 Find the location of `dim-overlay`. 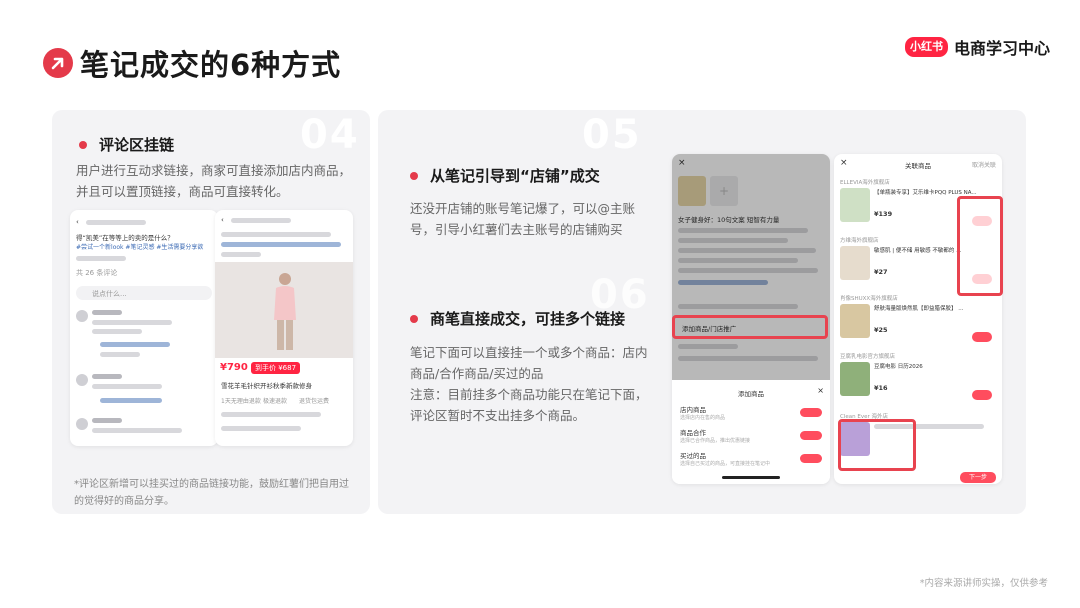

dim-overlay is located at coordinates (751, 267).